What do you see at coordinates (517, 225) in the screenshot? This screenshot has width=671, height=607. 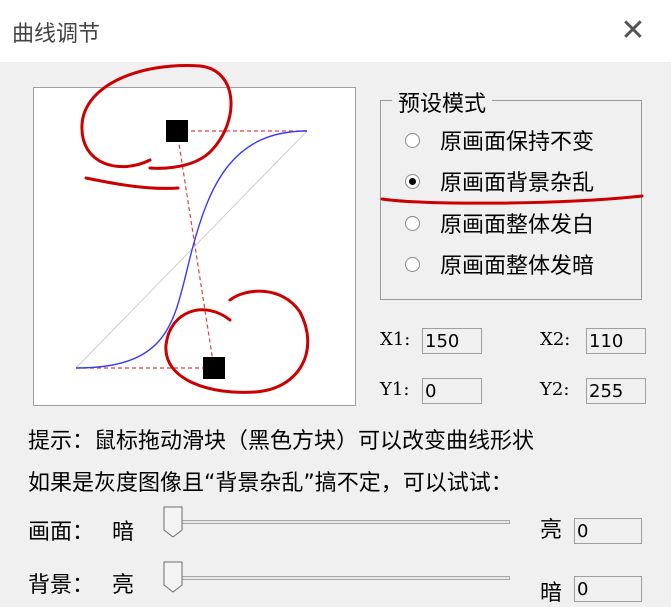 I see `preset-option-label: 原画面整体发白` at bounding box center [517, 225].